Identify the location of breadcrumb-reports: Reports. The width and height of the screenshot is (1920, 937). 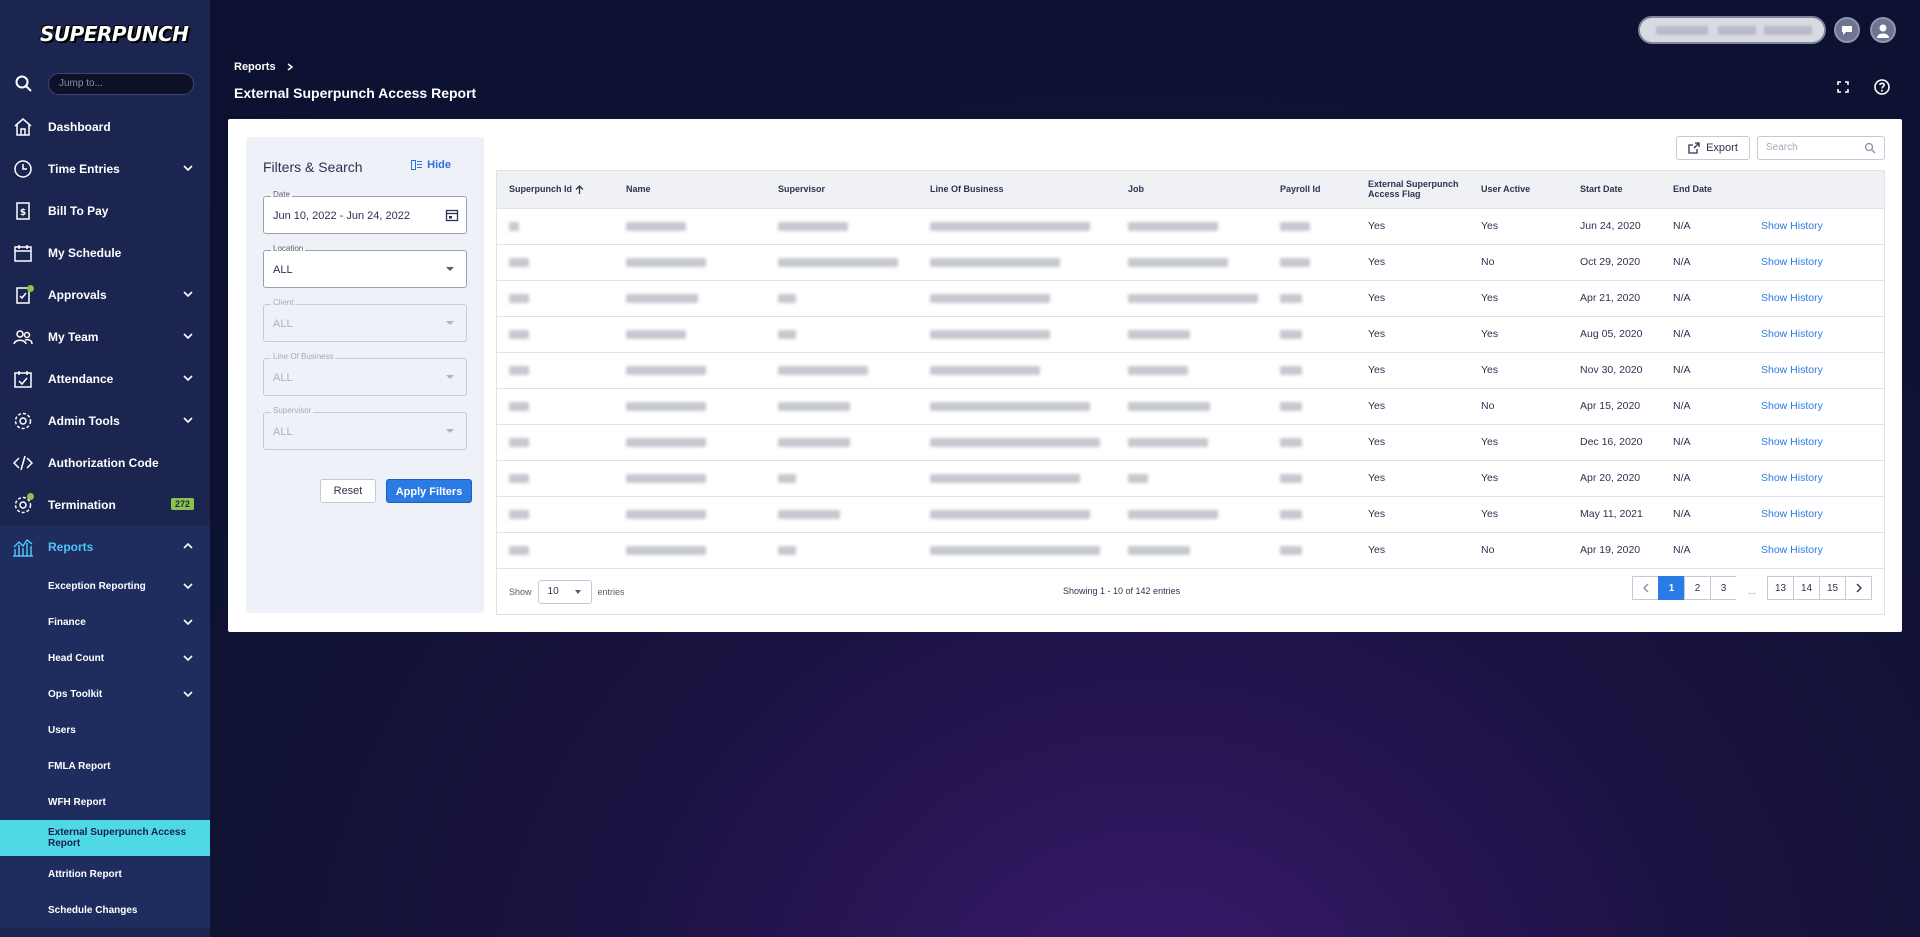
(255, 67).